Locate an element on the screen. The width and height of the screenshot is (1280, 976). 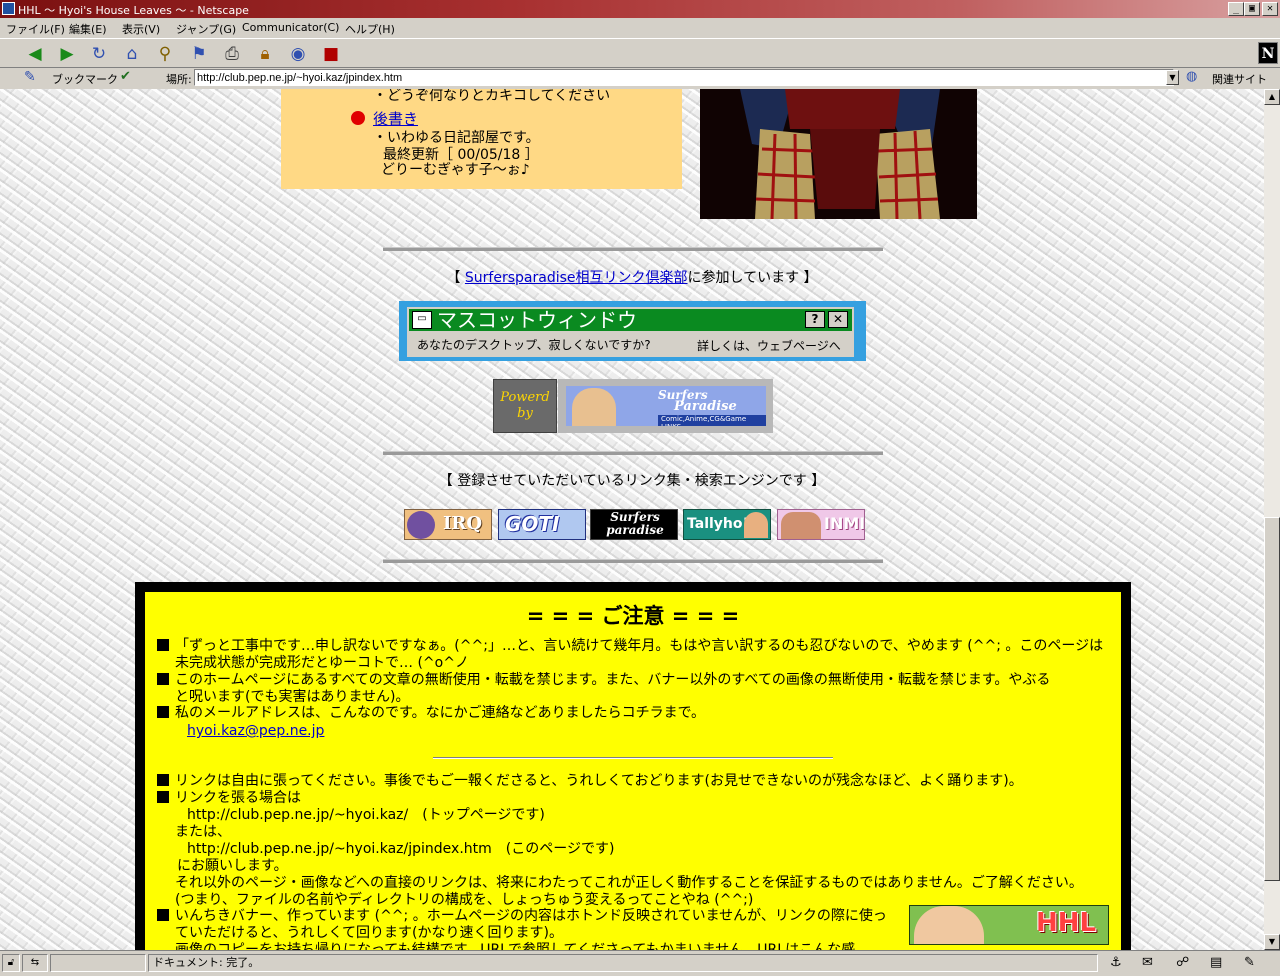
minimize-button: _ is located at coordinates (1236, 9).